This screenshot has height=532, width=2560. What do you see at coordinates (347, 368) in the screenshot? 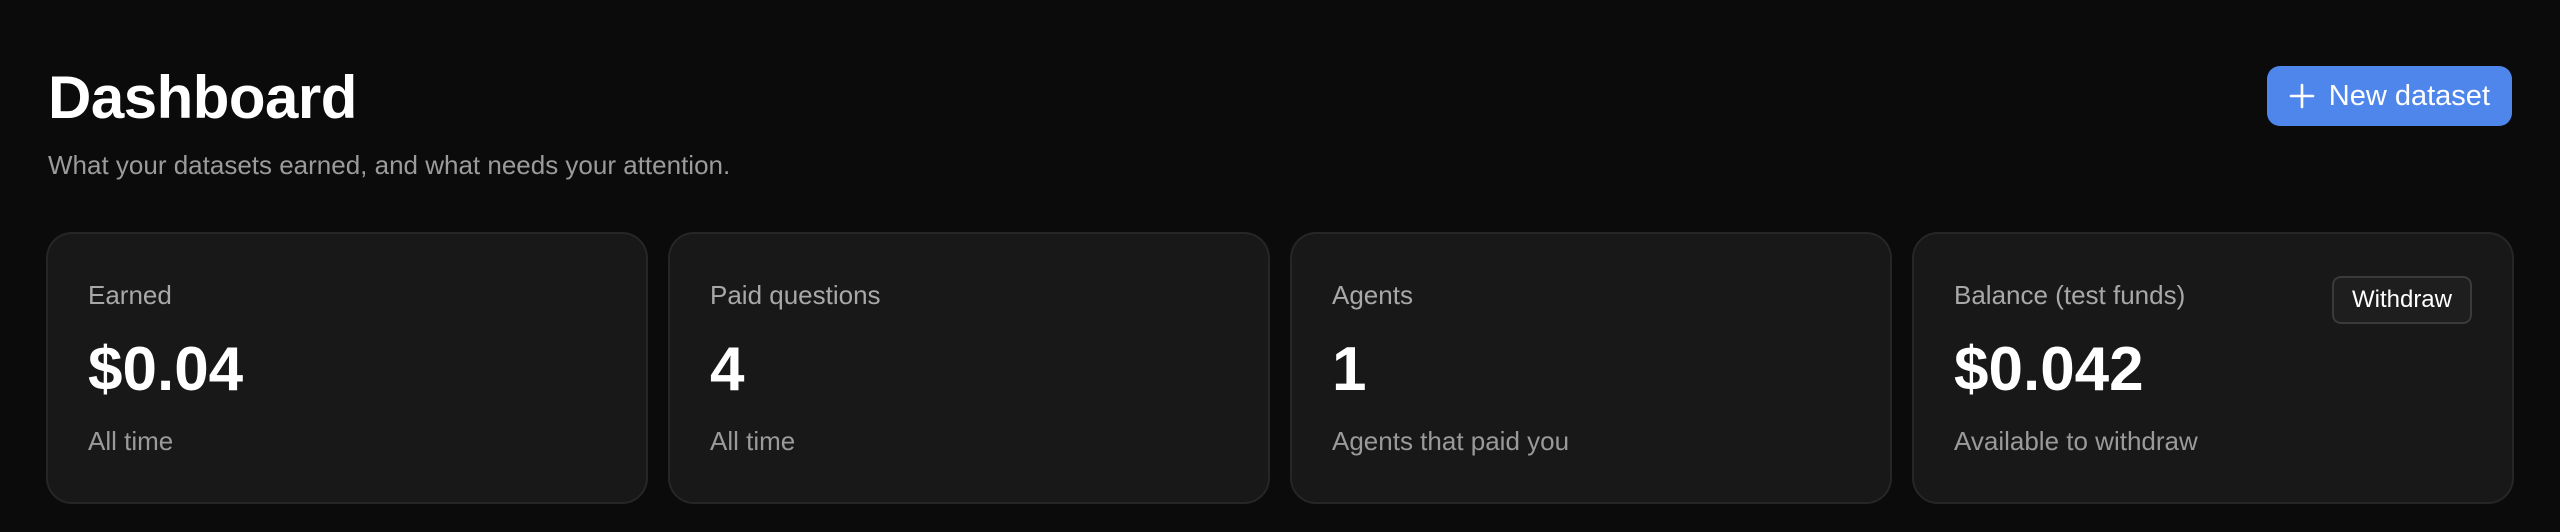
I see `stat-card-earned: Earned $0.04 All time` at bounding box center [347, 368].